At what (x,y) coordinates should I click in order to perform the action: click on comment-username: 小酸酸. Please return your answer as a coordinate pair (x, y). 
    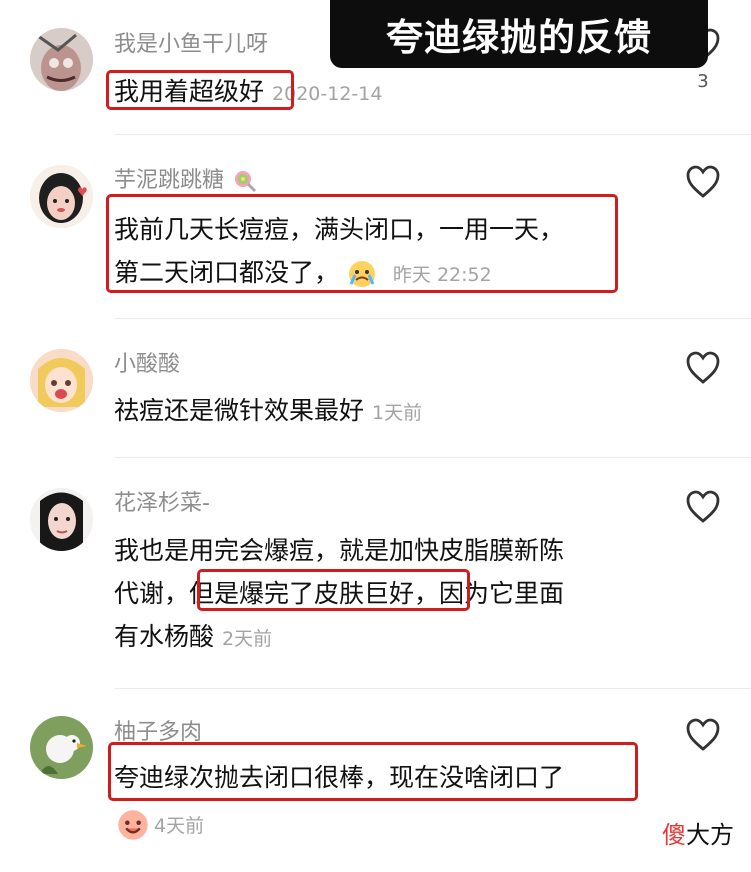
    Looking at the image, I should click on (147, 365).